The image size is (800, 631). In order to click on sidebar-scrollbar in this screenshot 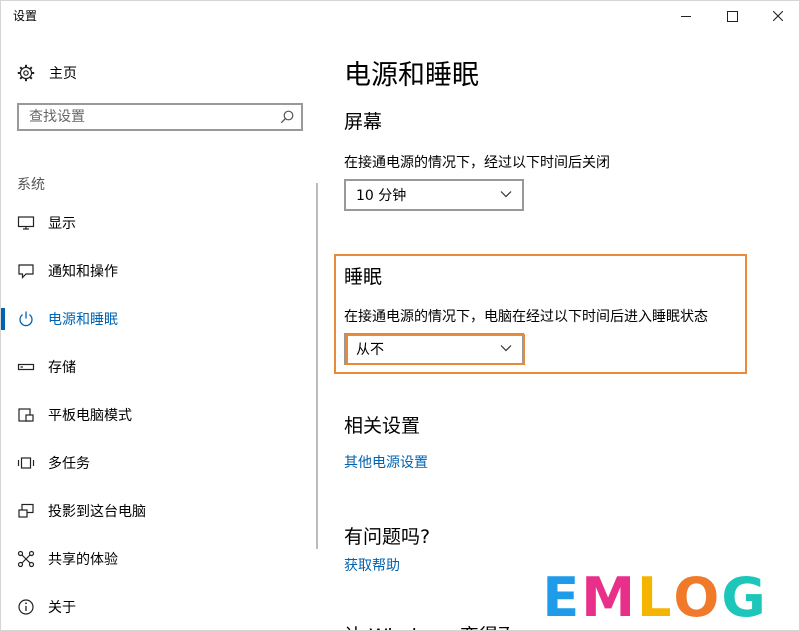, I will do `click(317, 366)`.